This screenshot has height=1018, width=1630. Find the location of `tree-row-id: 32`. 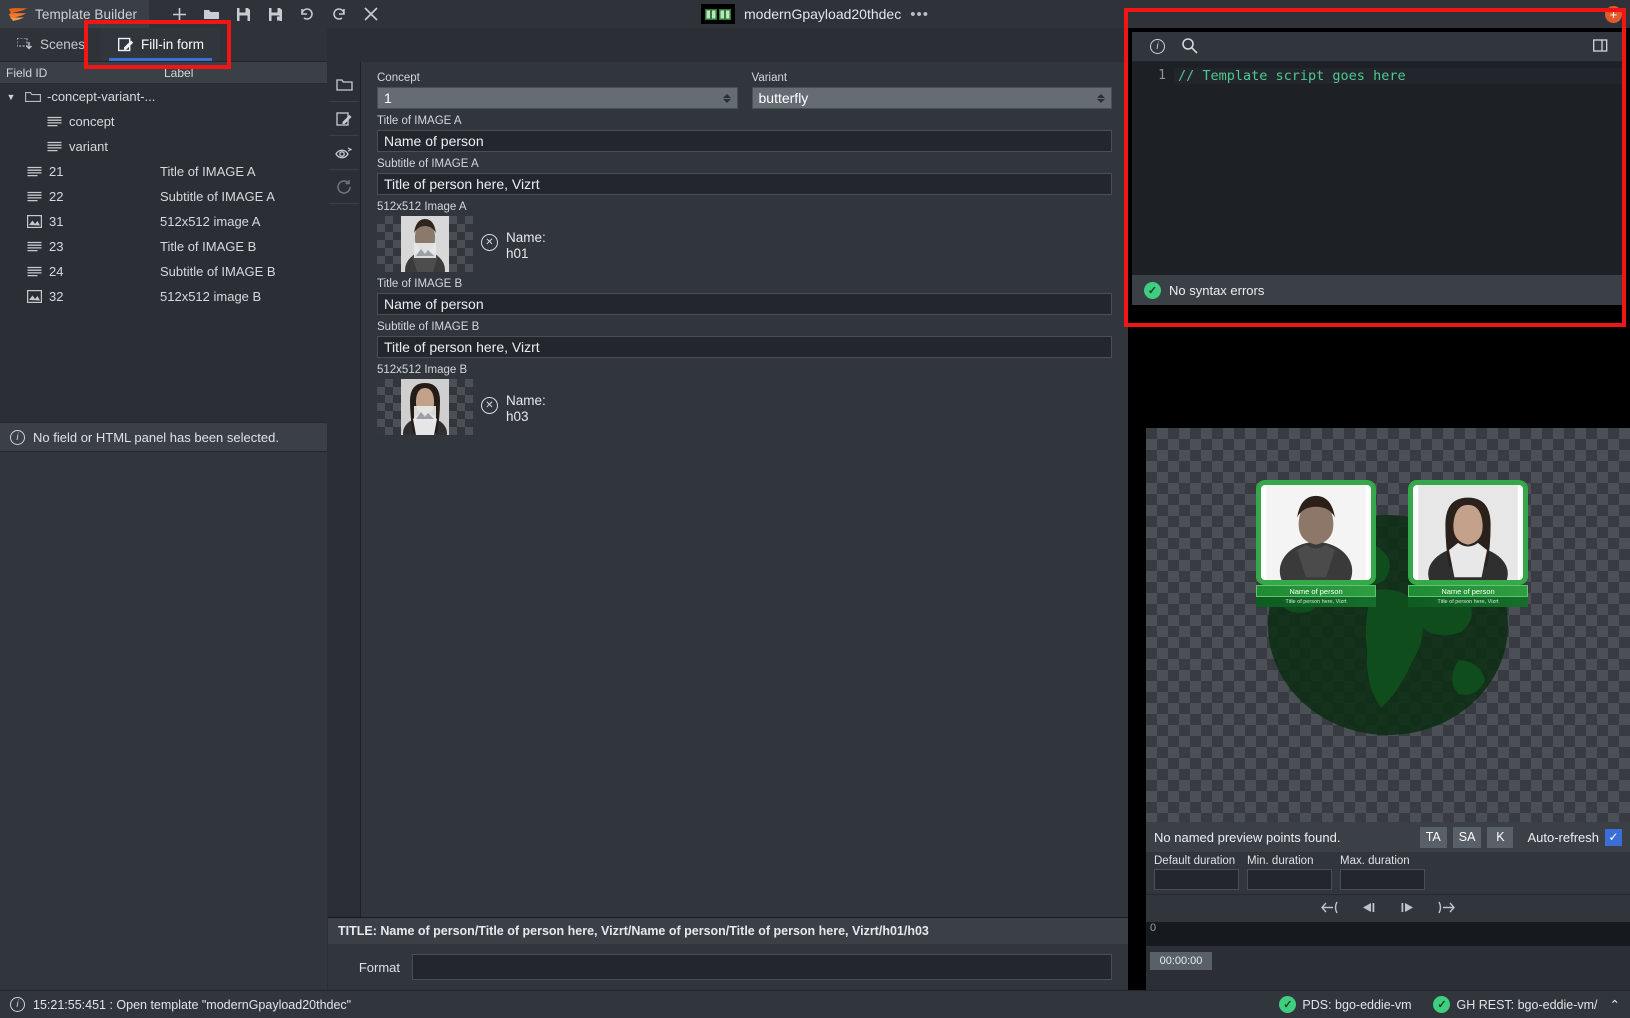

tree-row-id: 32 is located at coordinates (56, 296).